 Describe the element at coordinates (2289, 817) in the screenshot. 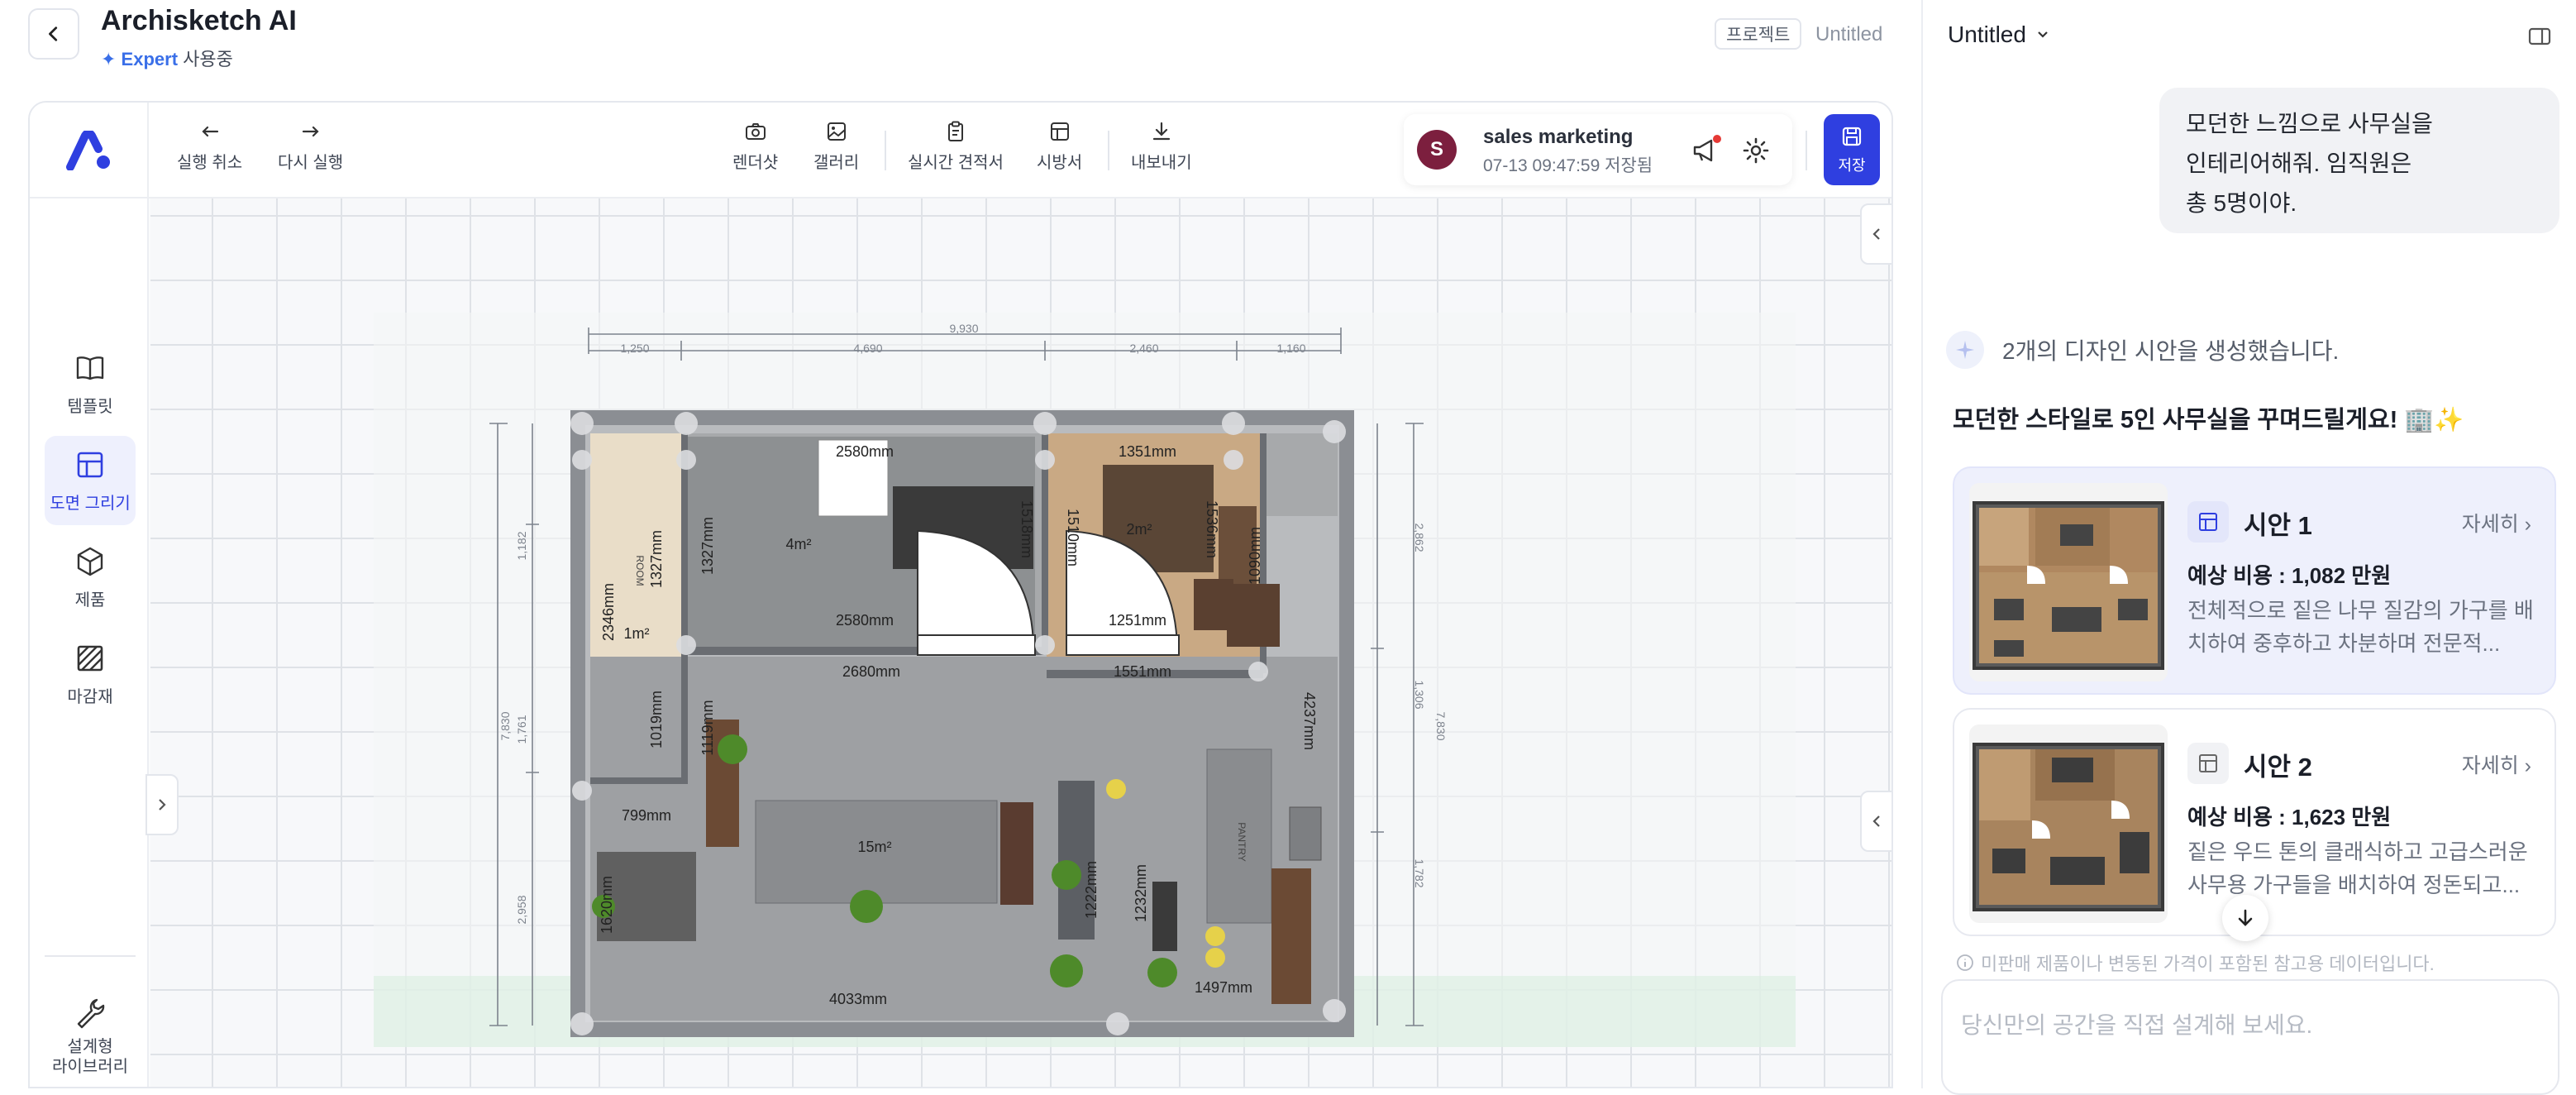

I see `card-cost: 예상 비용 : 1,623 만원` at that location.